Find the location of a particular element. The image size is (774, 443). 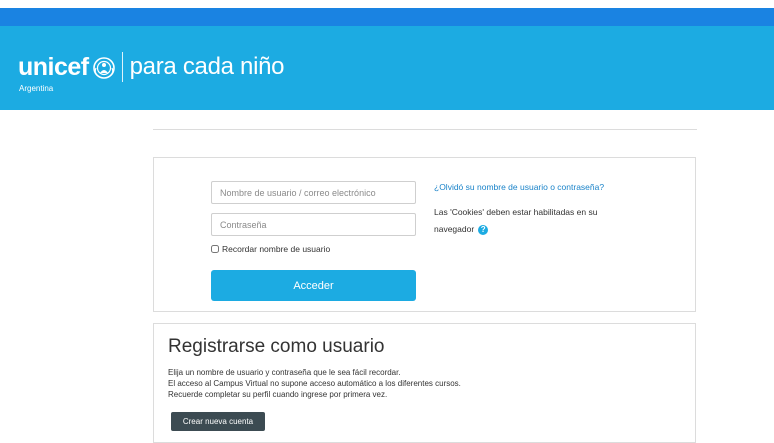

password-input is located at coordinates (313, 224).